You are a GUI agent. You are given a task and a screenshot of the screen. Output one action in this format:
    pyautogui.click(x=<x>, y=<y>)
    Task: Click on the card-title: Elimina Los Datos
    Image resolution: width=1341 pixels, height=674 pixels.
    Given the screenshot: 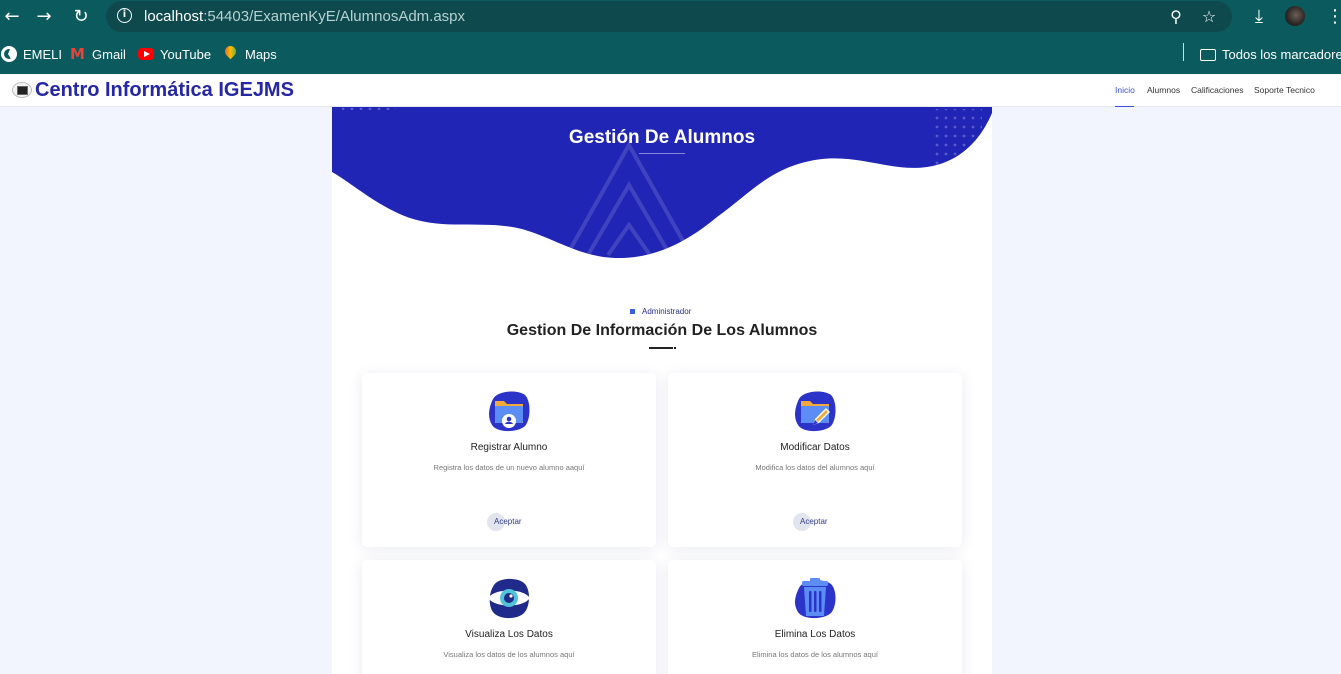 What is the action you would take?
    pyautogui.click(x=815, y=634)
    